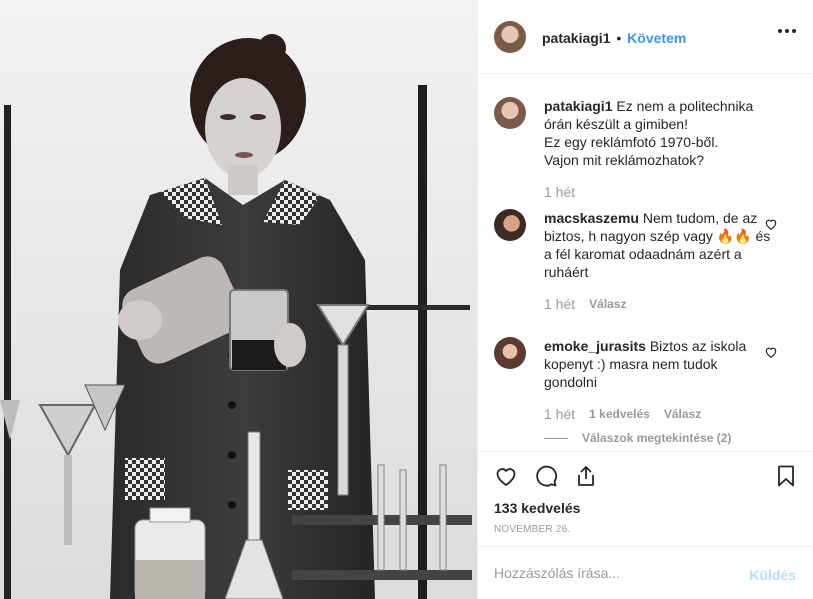 The image size is (813, 599). Describe the element at coordinates (614, 573) in the screenshot. I see `comment-input` at that location.